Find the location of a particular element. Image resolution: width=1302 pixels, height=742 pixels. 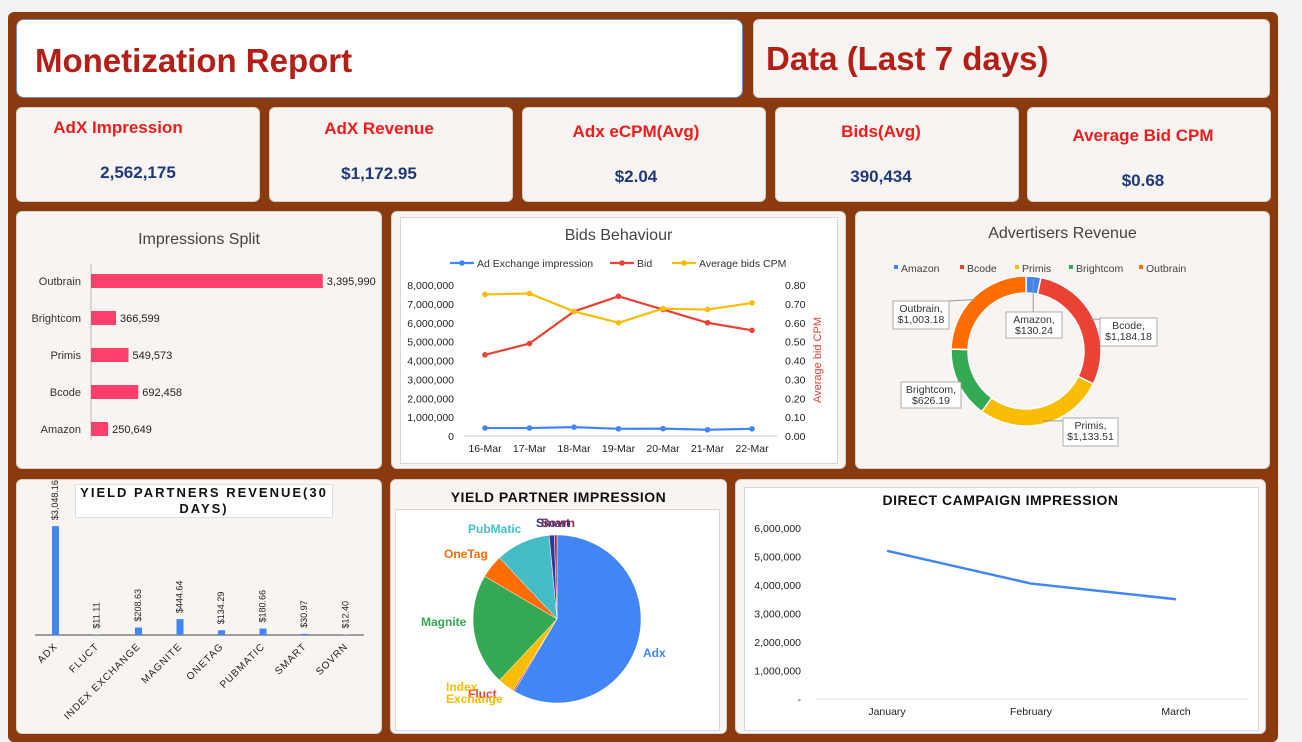

category-label: ADX is located at coordinates (48, 653).